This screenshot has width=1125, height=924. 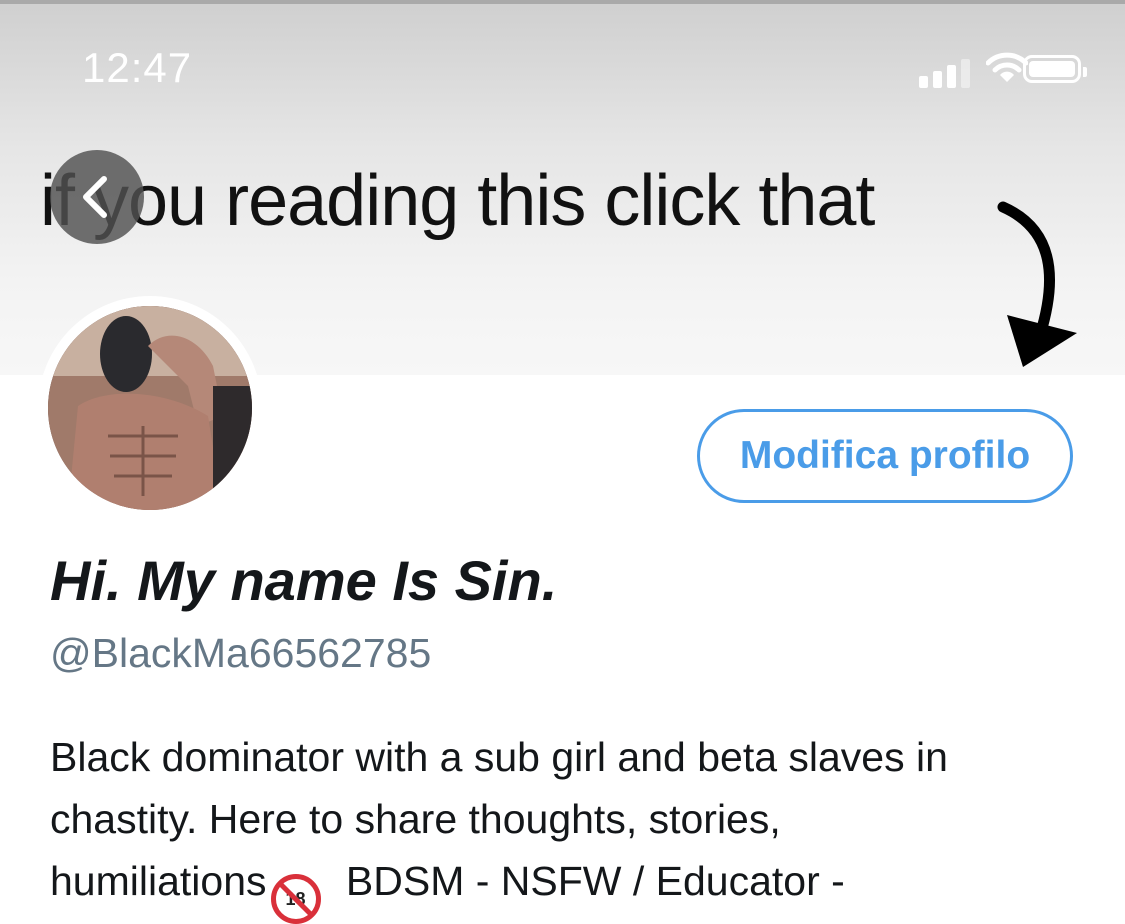 What do you see at coordinates (984, 70) in the screenshot?
I see `status-icons` at bounding box center [984, 70].